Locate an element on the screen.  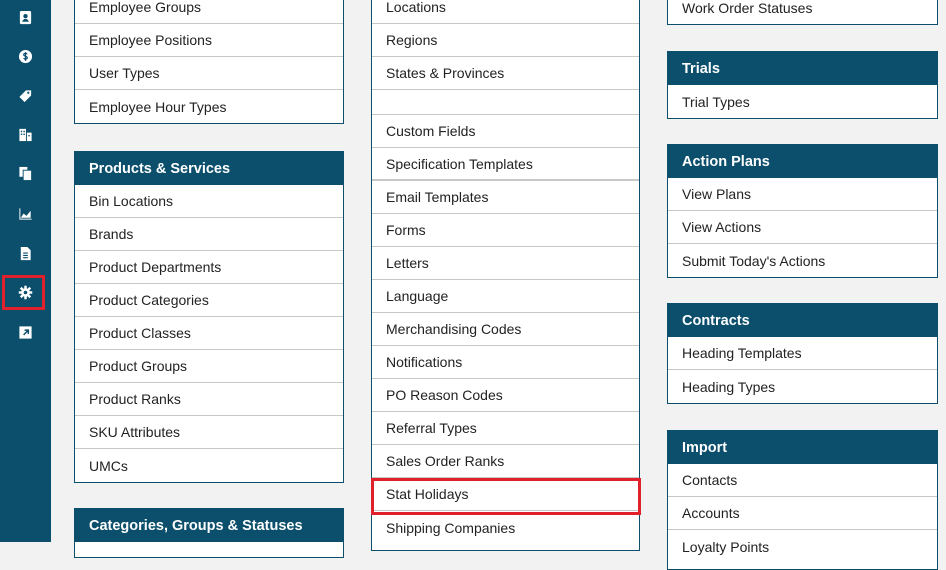
gear-icon is located at coordinates (25, 292).